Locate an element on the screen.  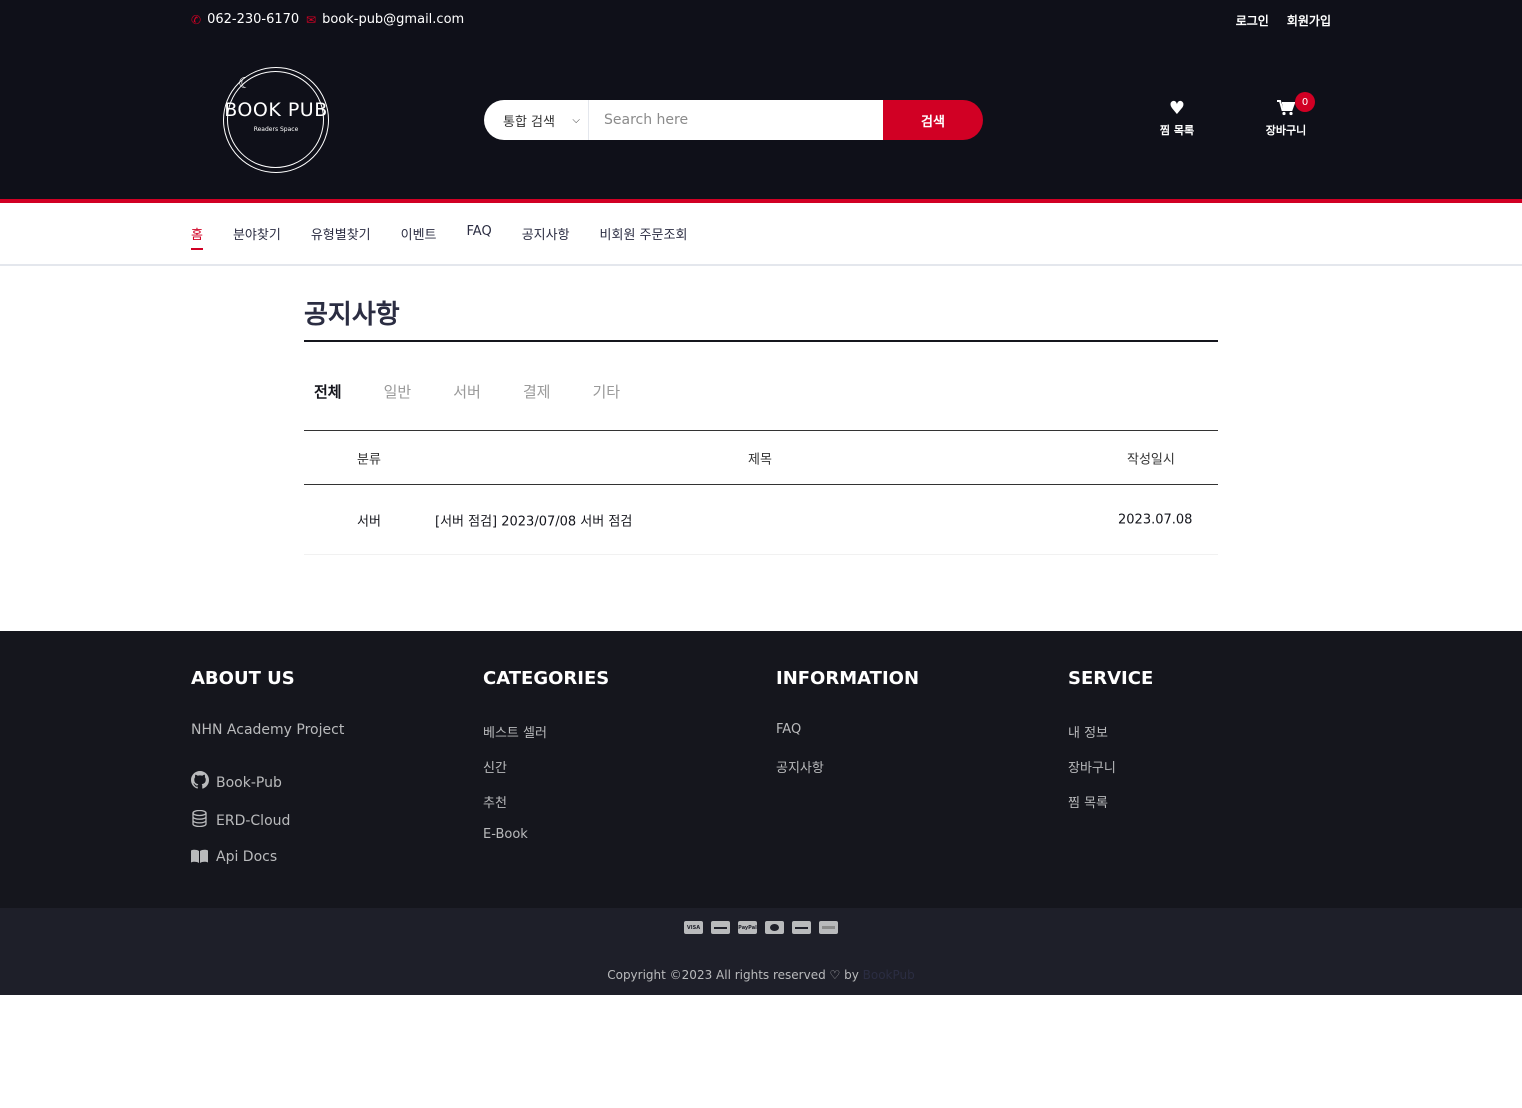
footer-link-notices: 공지사항 is located at coordinates (800, 766).